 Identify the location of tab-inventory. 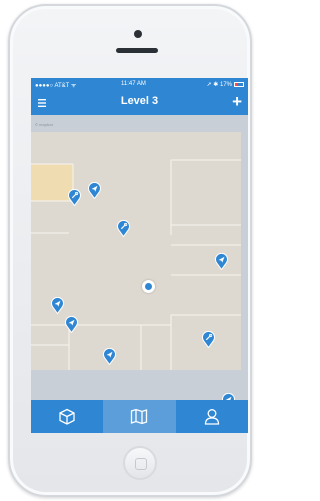
(67, 416).